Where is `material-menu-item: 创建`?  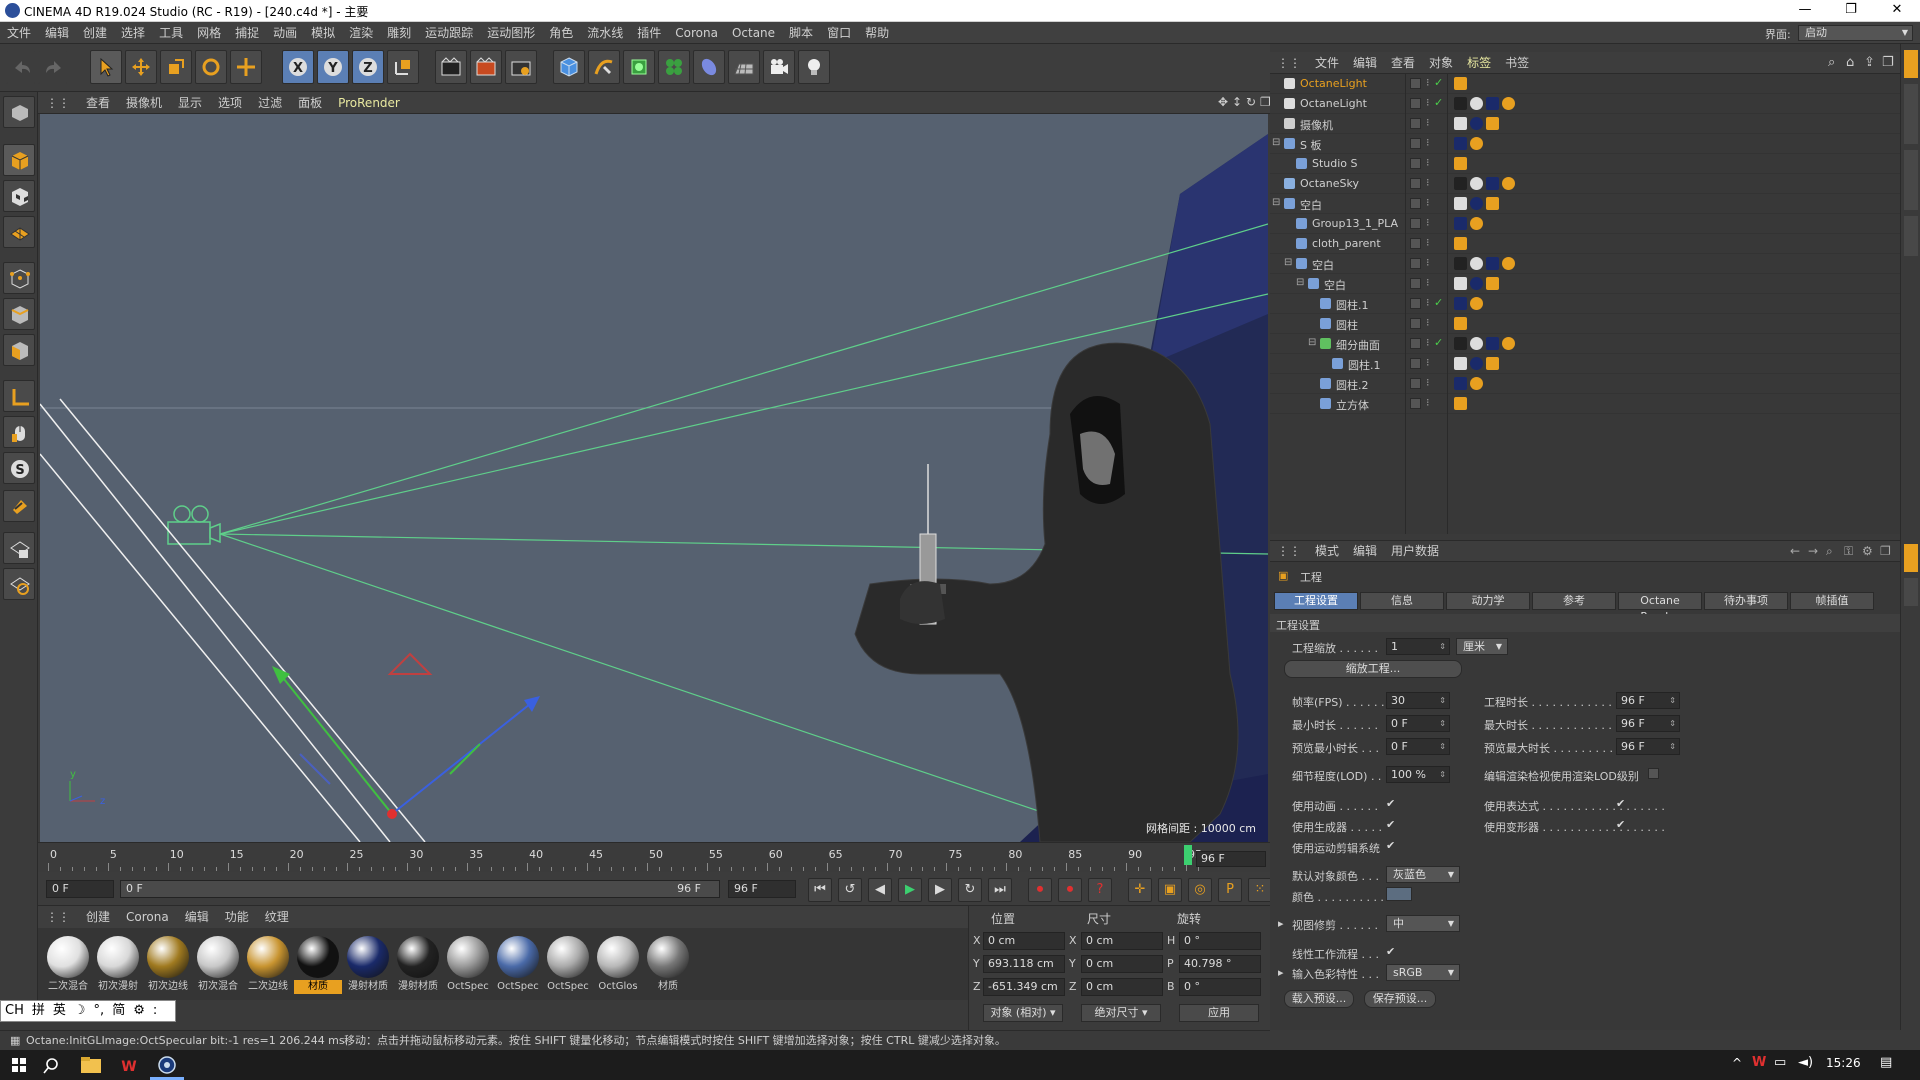
material-menu-item: 创建 is located at coordinates (98, 917).